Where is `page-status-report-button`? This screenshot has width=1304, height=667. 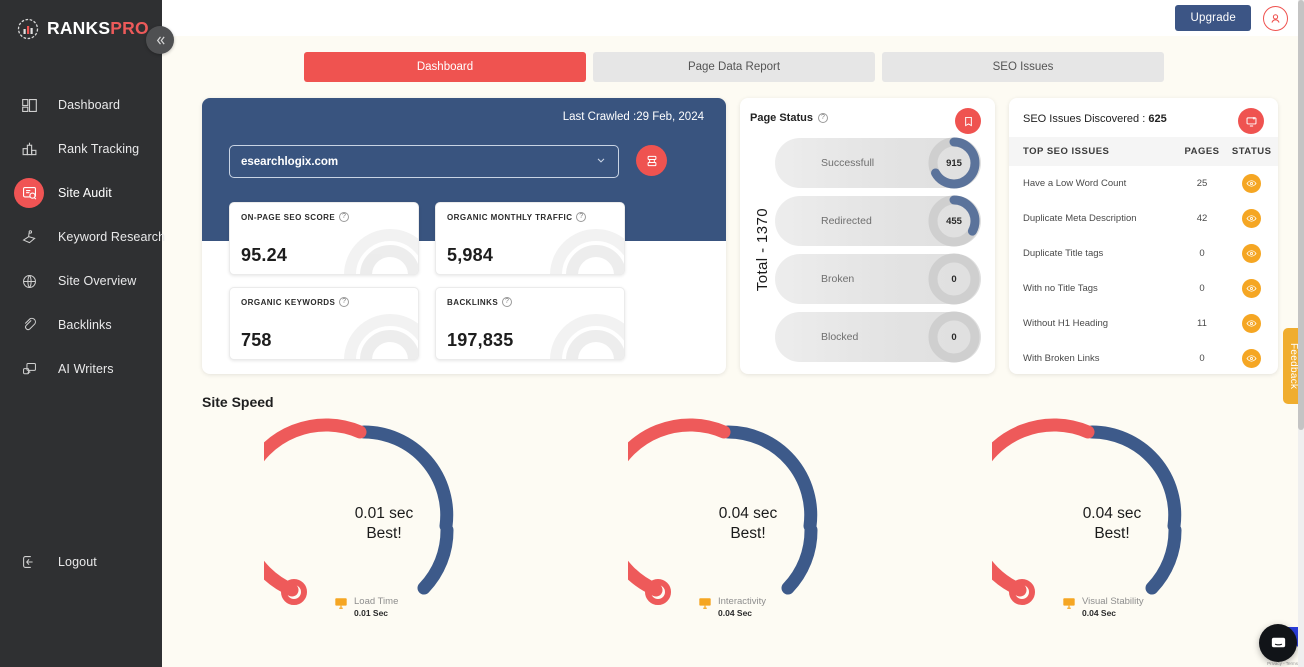 page-status-report-button is located at coordinates (968, 121).